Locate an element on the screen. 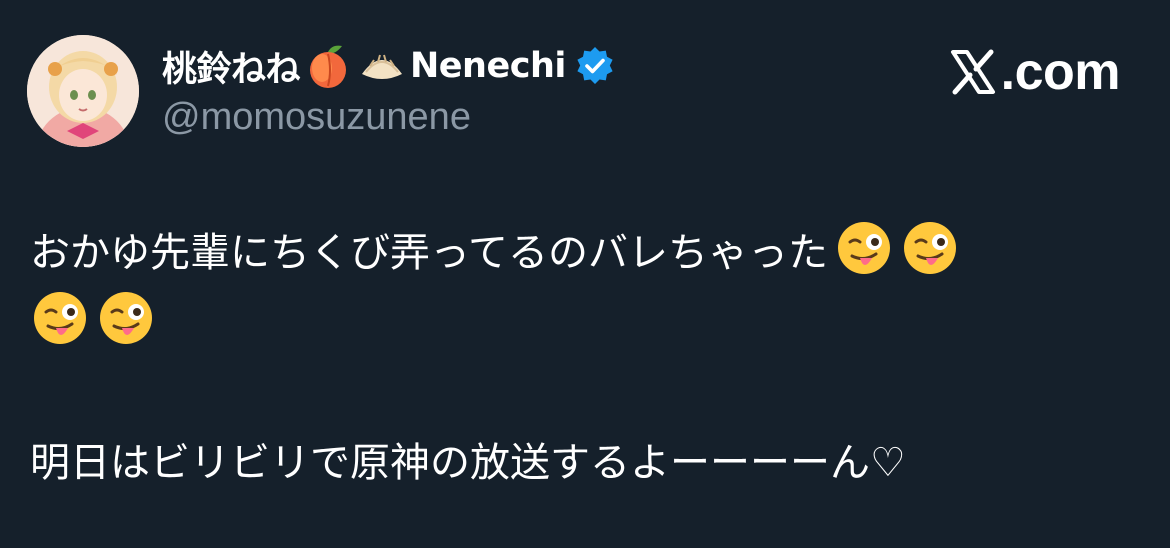 The image size is (1170, 548). post-text-line-1-text: おかゆ先輩にちくび弄ってるのバレちゃった is located at coordinates (429, 253).